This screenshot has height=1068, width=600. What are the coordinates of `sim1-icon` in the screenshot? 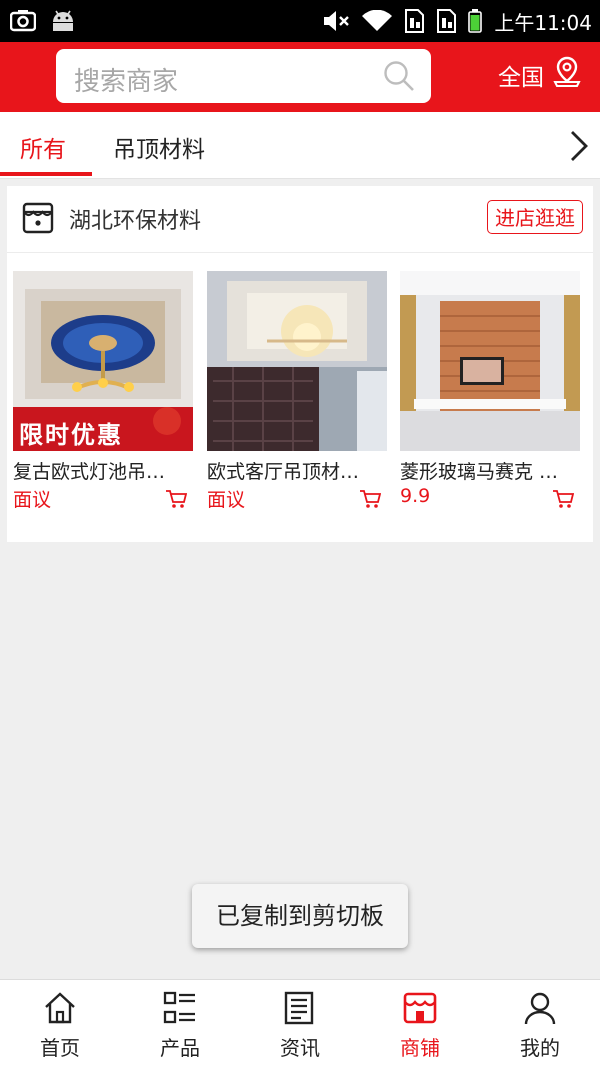 It's located at (414, 21).